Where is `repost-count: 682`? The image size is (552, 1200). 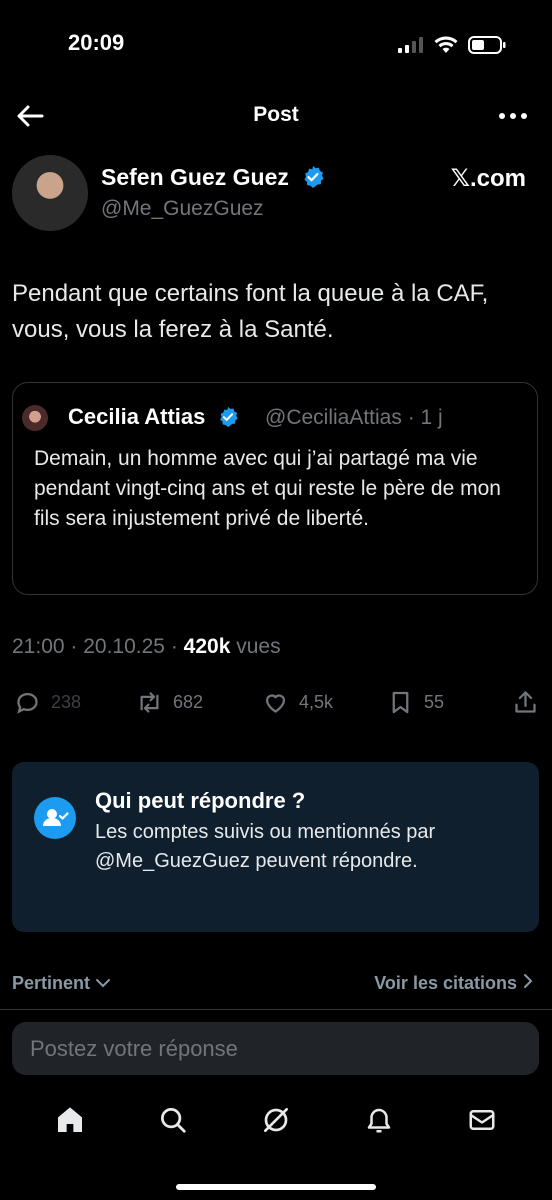
repost-count: 682 is located at coordinates (188, 701).